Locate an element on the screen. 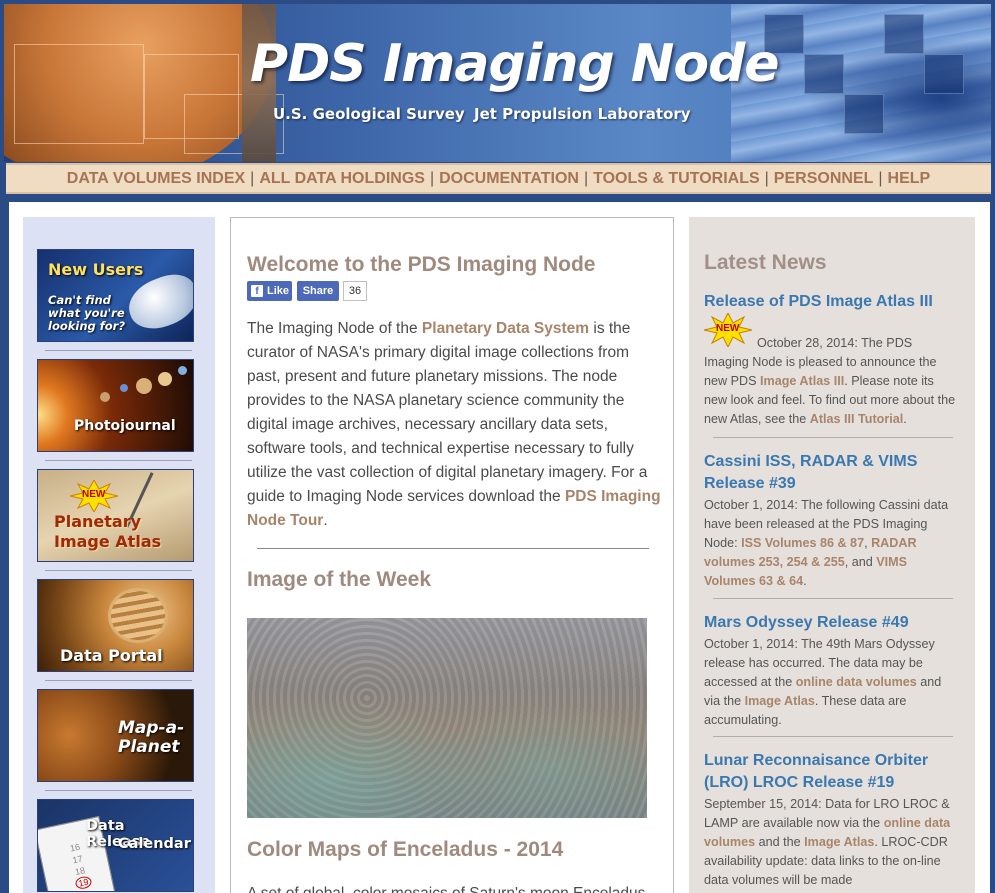 The height and width of the screenshot is (893, 995). image-of-the-week-heading: Image of the Week is located at coordinates (339, 579).